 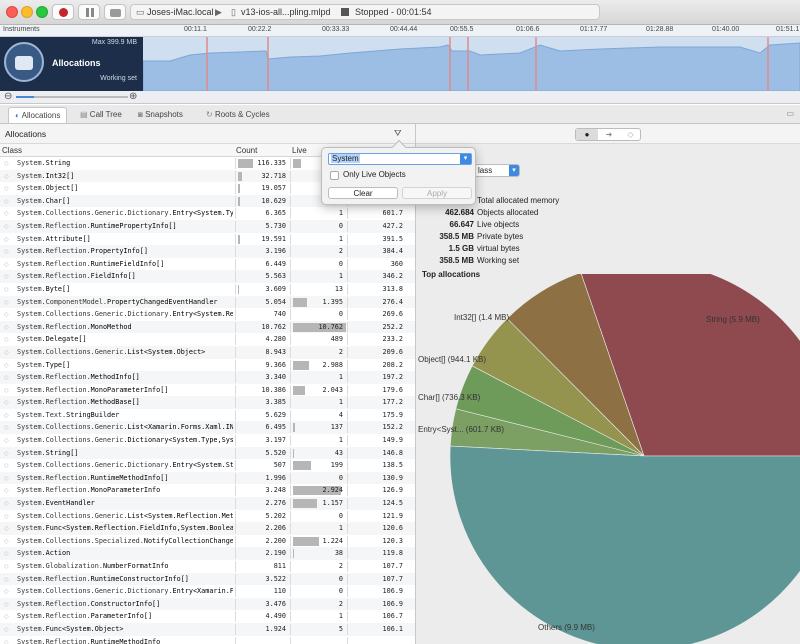 What do you see at coordinates (299, 150) in the screenshot?
I see `column-live: Live` at bounding box center [299, 150].